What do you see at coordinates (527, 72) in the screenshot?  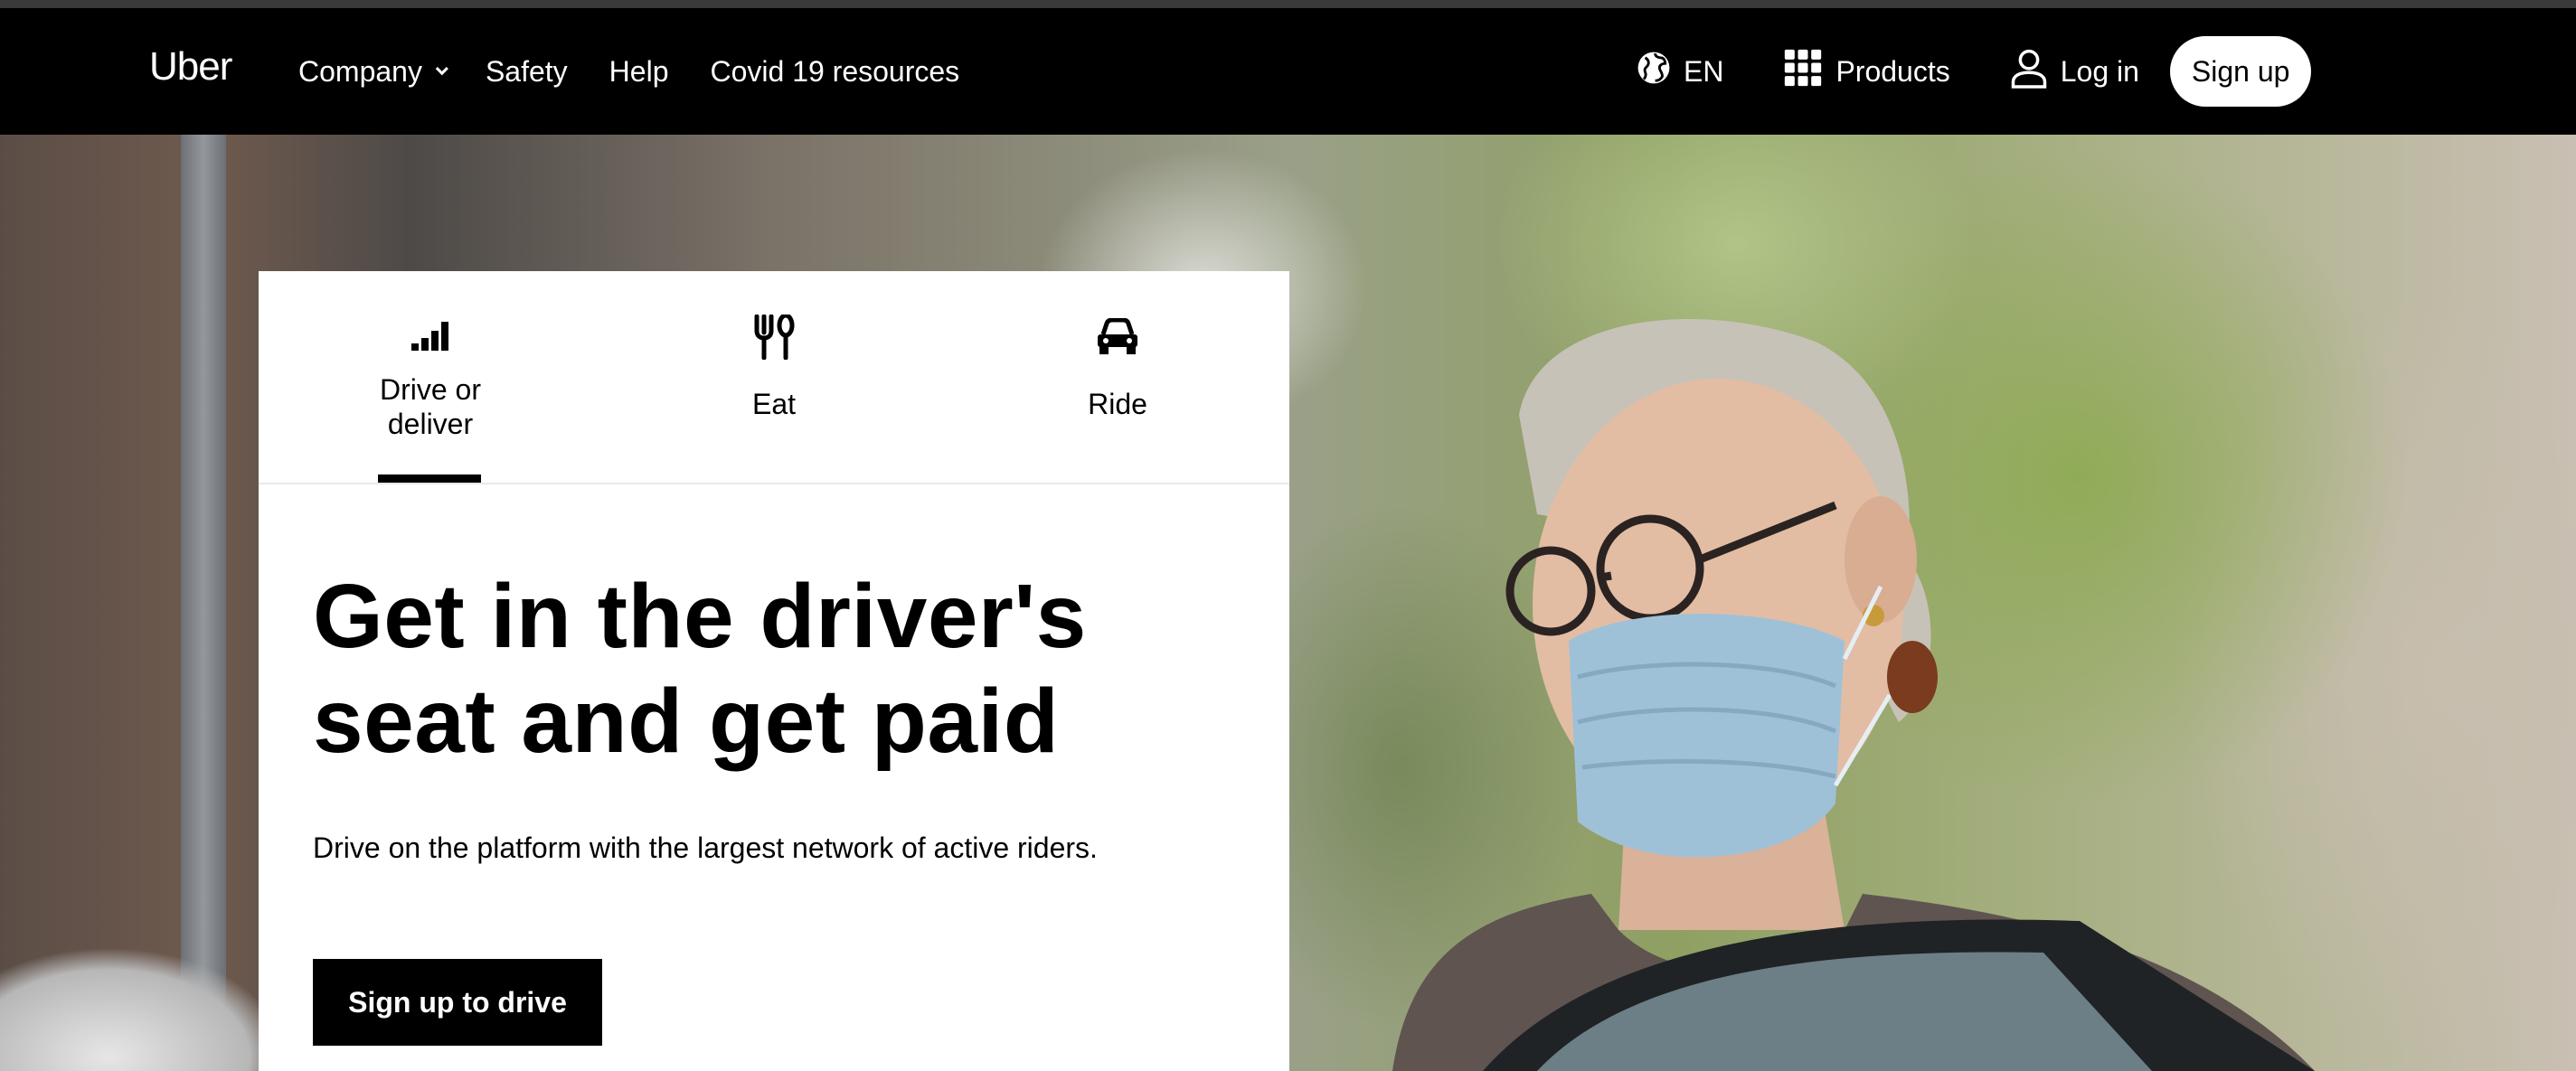 I see `nav-safety-link: Safety` at bounding box center [527, 72].